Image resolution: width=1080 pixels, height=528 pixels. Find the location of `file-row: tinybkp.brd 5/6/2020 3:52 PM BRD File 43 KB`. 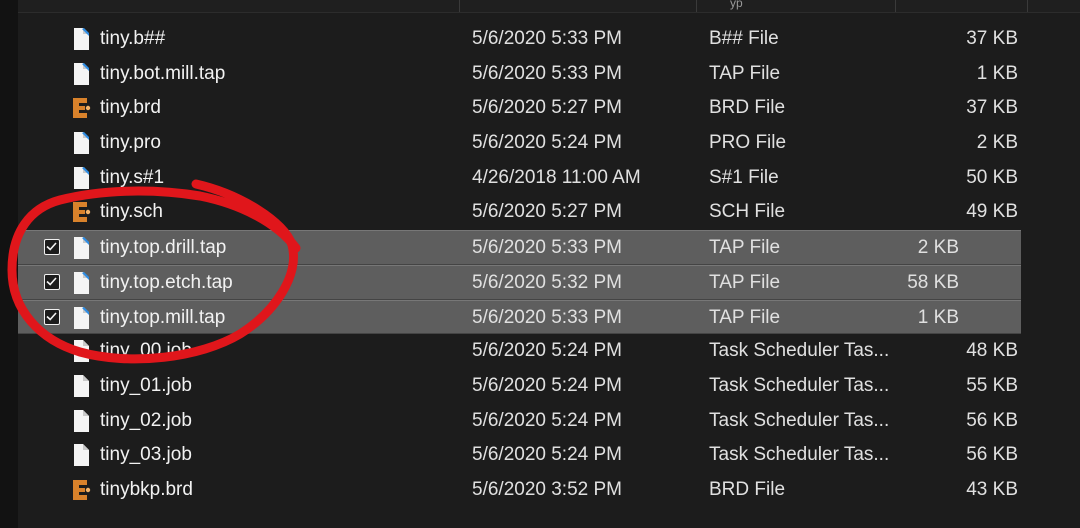

file-row: tinybkp.brd 5/6/2020 3:52 PM BRD File 43 KB is located at coordinates (549, 490).